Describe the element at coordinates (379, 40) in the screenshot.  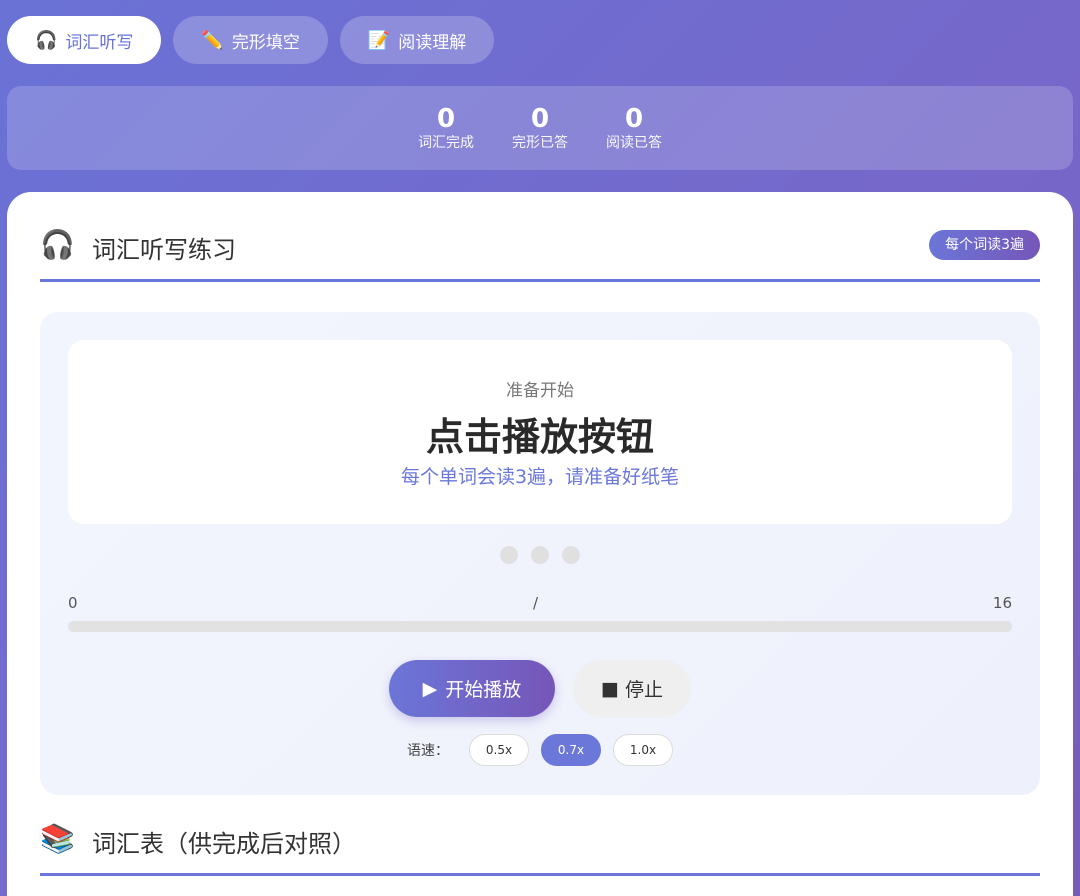
I see `memo-icon: 📝` at that location.